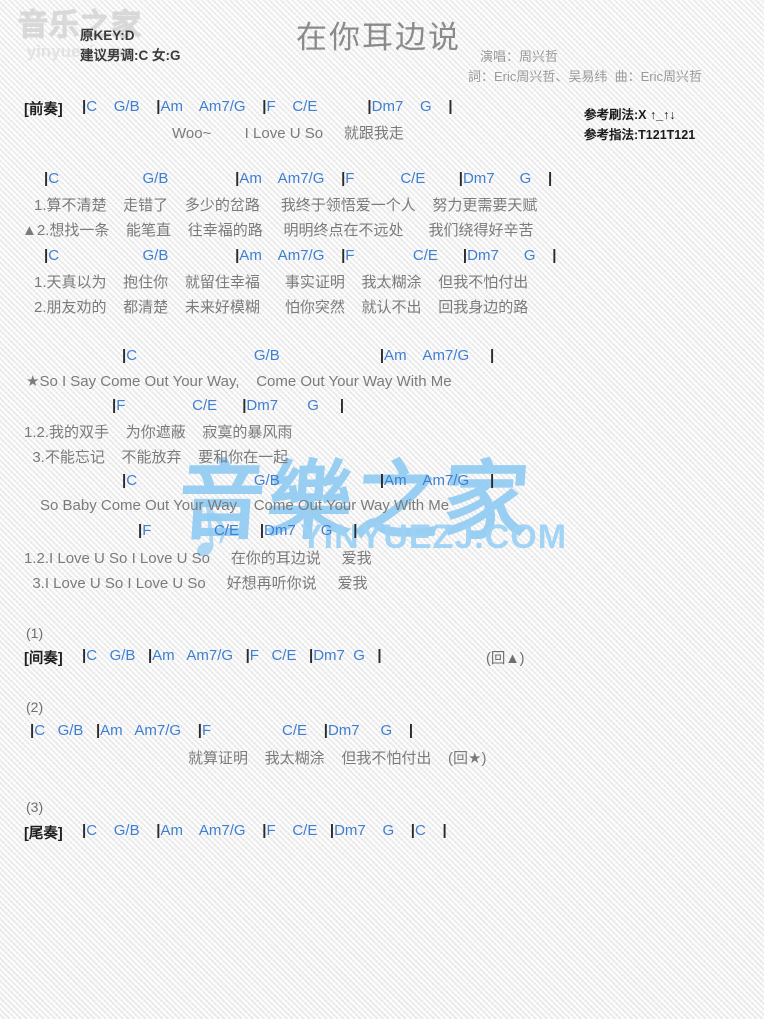 This screenshot has width=764, height=1019. I want to click on outro-chord-line: |C G/B |Am Am7/G |F C/E |Dm7 G |C |, so click(264, 830).